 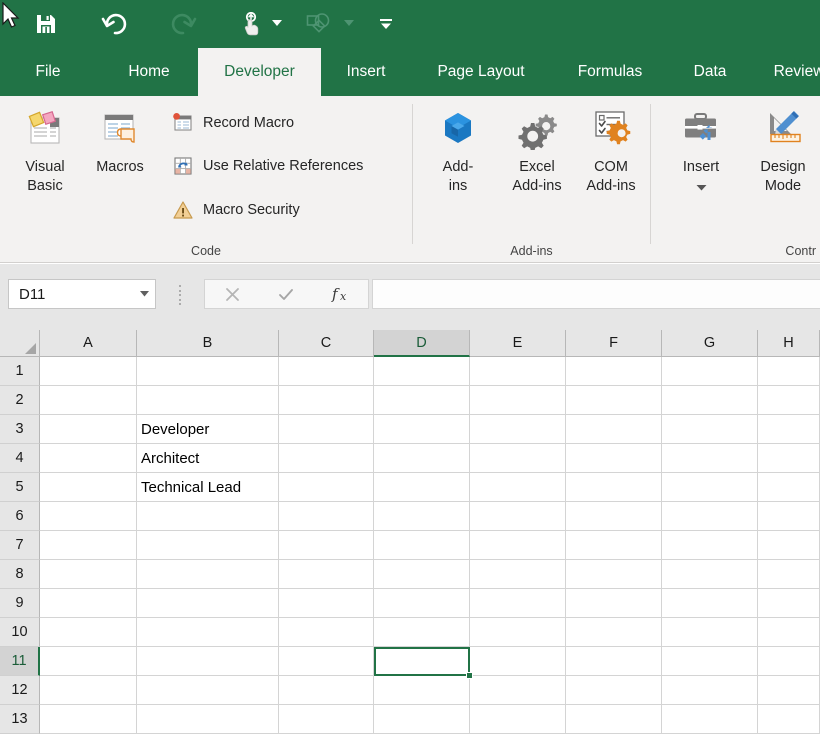 What do you see at coordinates (326, 632) in the screenshot?
I see `cell-c10` at bounding box center [326, 632].